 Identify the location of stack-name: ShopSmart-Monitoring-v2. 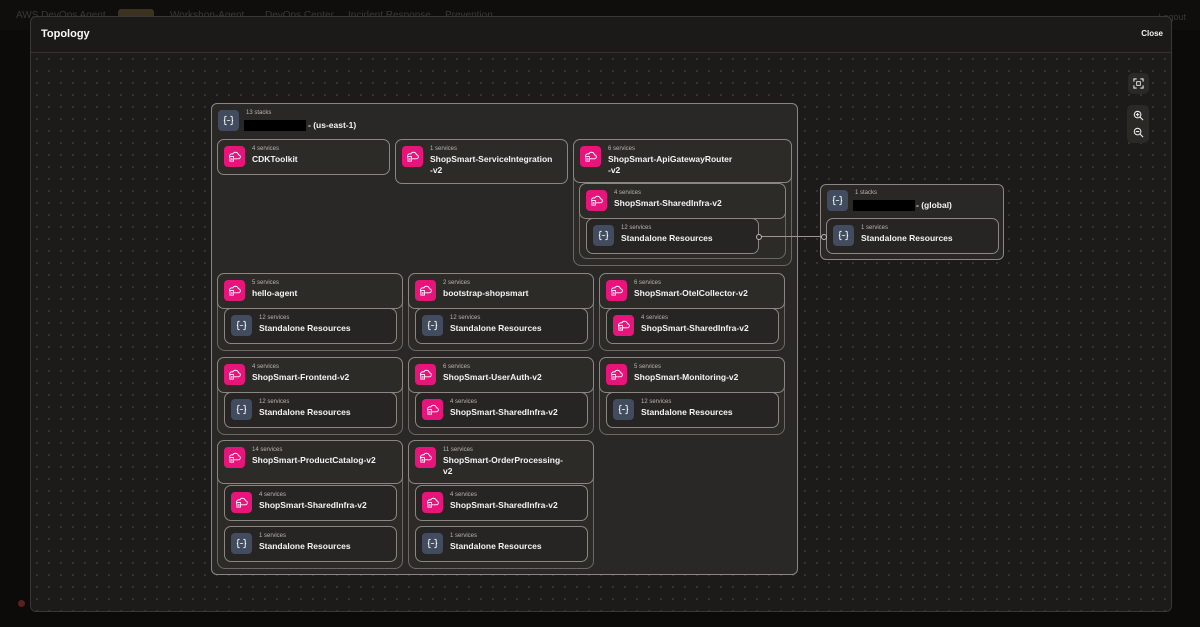
(686, 377).